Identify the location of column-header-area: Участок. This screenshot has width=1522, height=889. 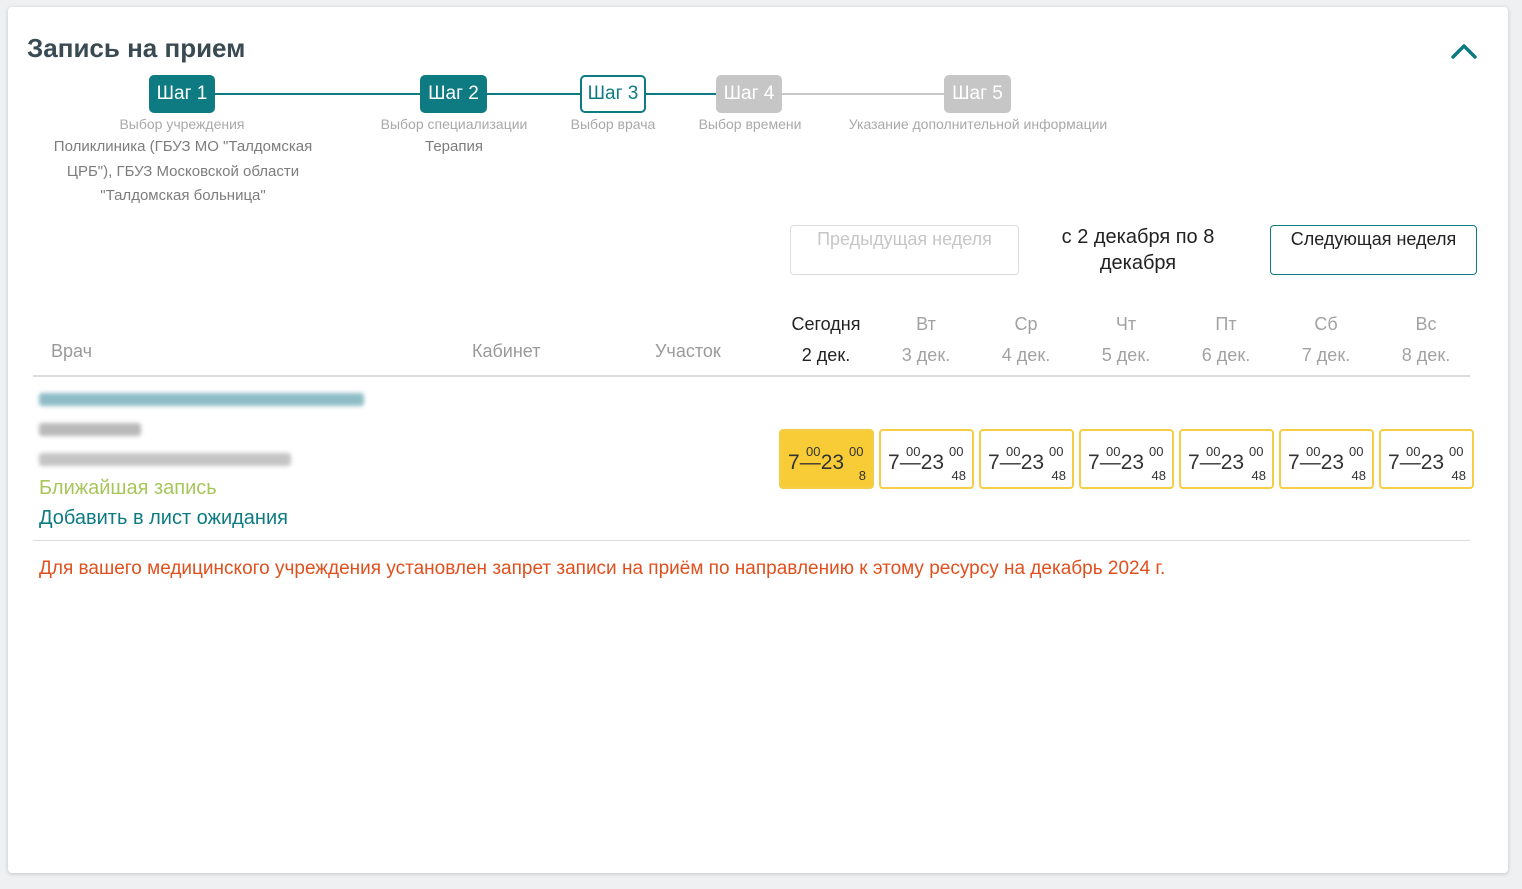
(688, 351).